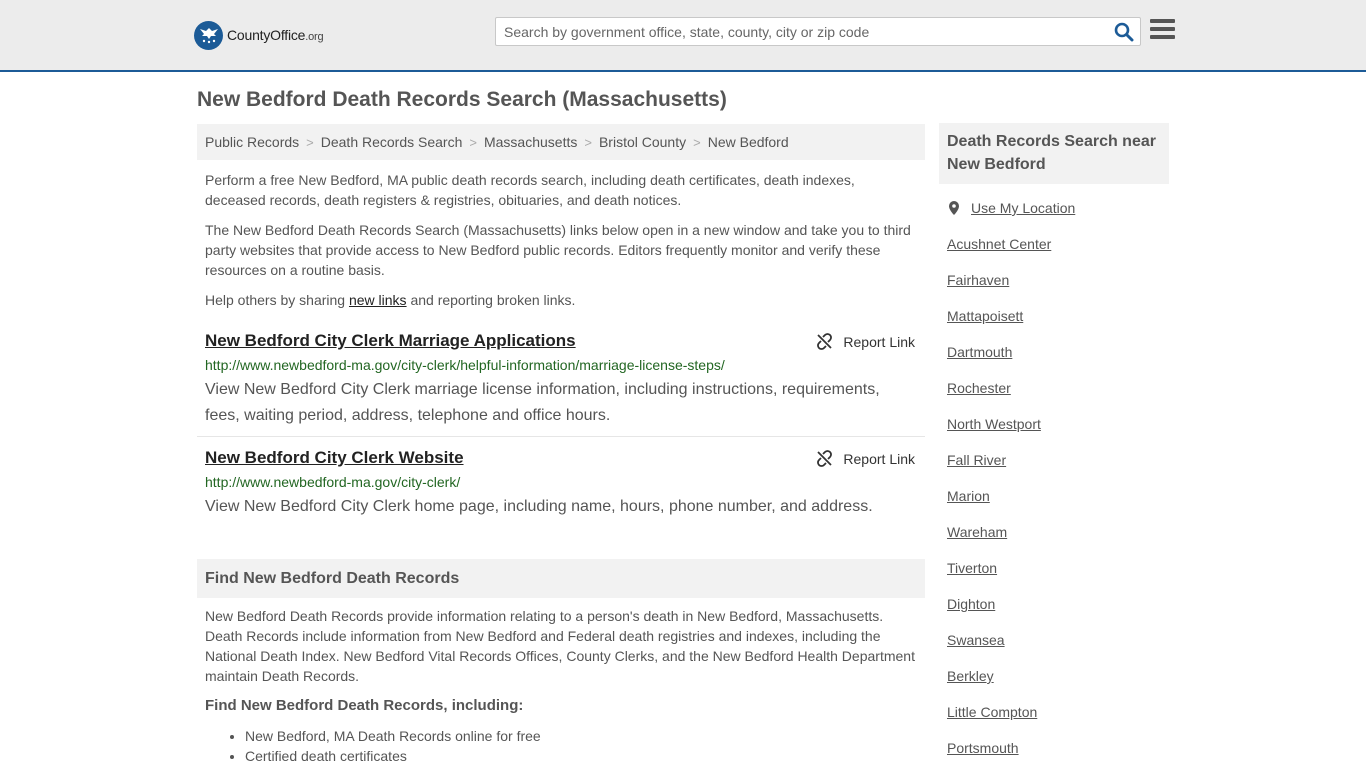  Describe the element at coordinates (1054, 153) in the screenshot. I see `sidebar-heading: Death Records Search near New Bedford` at that location.